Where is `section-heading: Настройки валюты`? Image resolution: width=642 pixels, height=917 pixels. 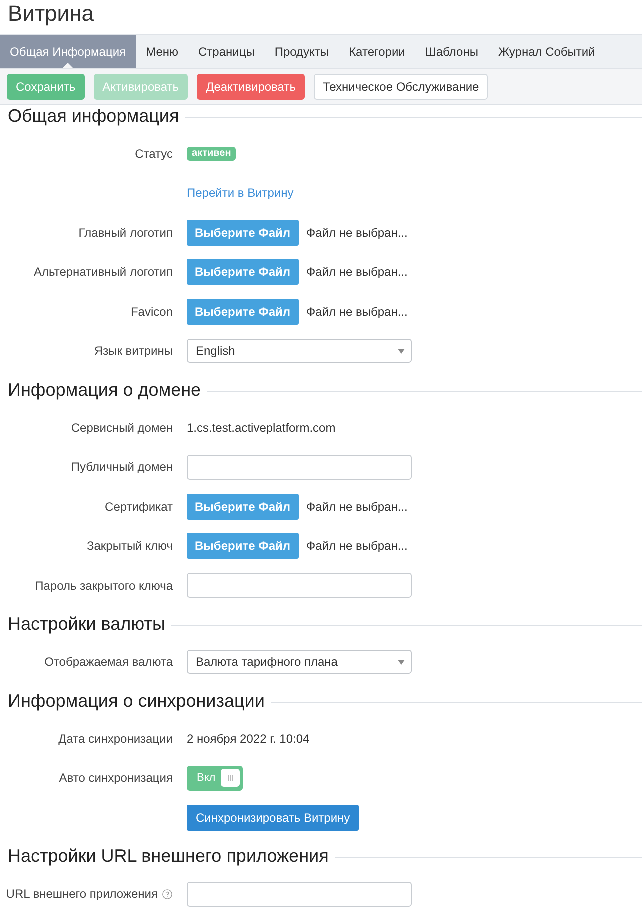
section-heading: Настройки валюты is located at coordinates (87, 624).